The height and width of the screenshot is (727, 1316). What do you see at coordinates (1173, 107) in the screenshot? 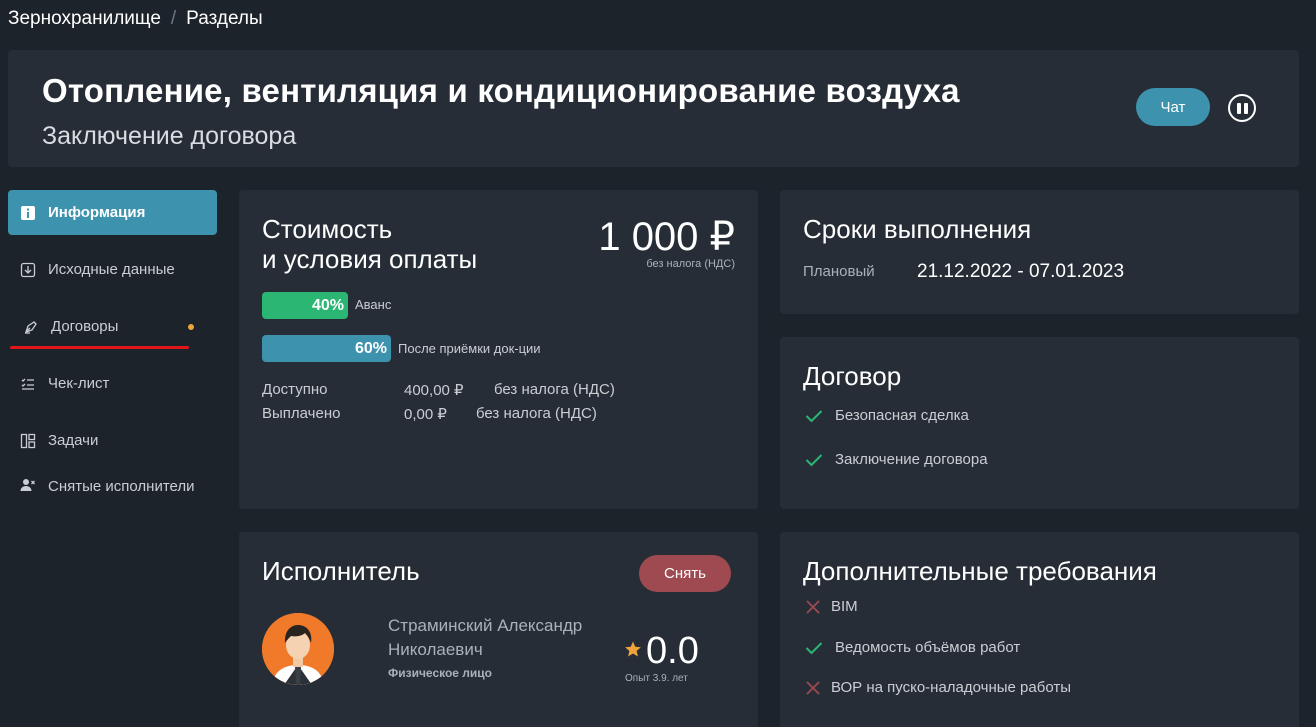
I see `chat-button: Чат` at bounding box center [1173, 107].